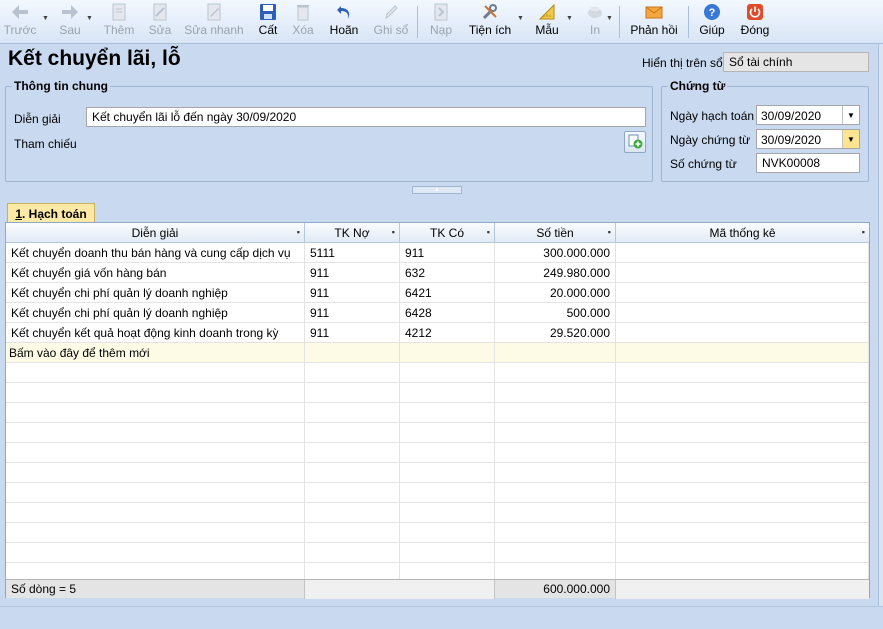 The width and height of the screenshot is (883, 629). What do you see at coordinates (712, 12) in the screenshot?
I see `help-icon: ?` at bounding box center [712, 12].